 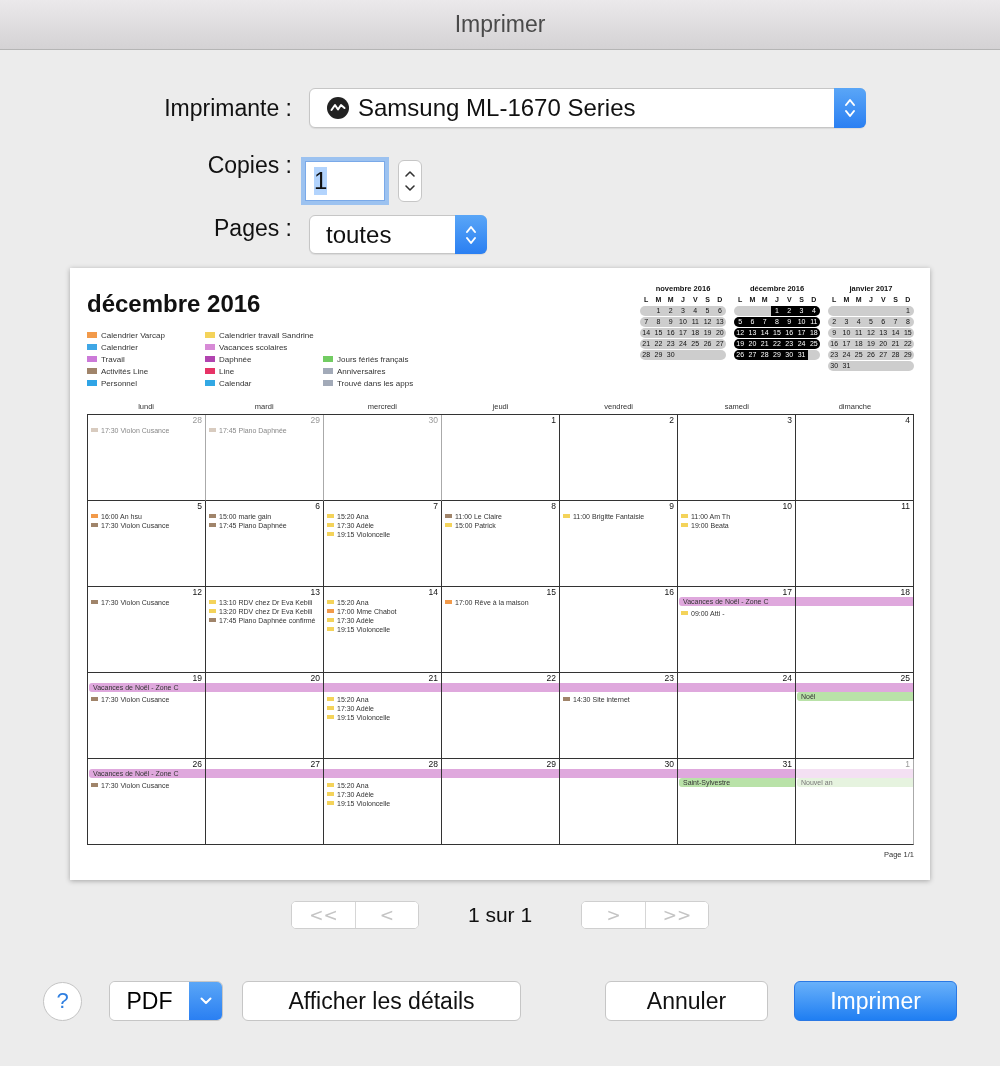 I want to click on legend-label: Travail, so click(x=113, y=359).